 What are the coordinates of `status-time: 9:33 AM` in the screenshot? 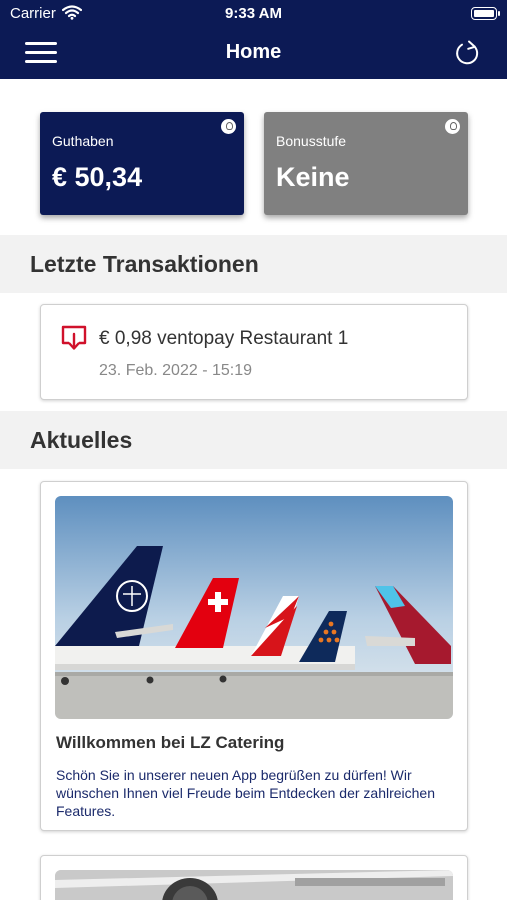 It's located at (253, 13).